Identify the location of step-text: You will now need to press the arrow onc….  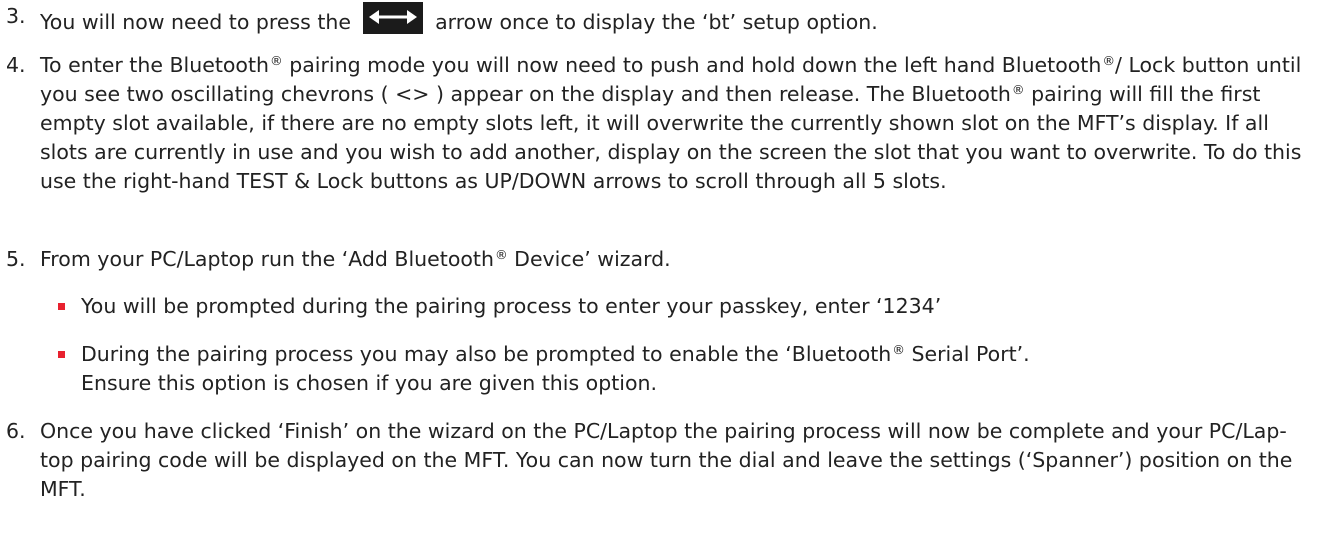
(676, 19).